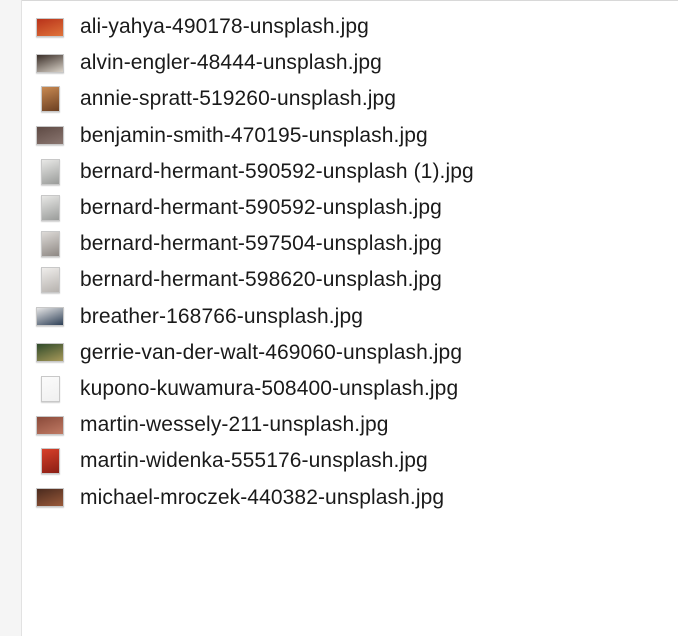  Describe the element at coordinates (277, 171) in the screenshot. I see `file-name: bernard-hermant-590592-unsplash (1).jpg` at that location.